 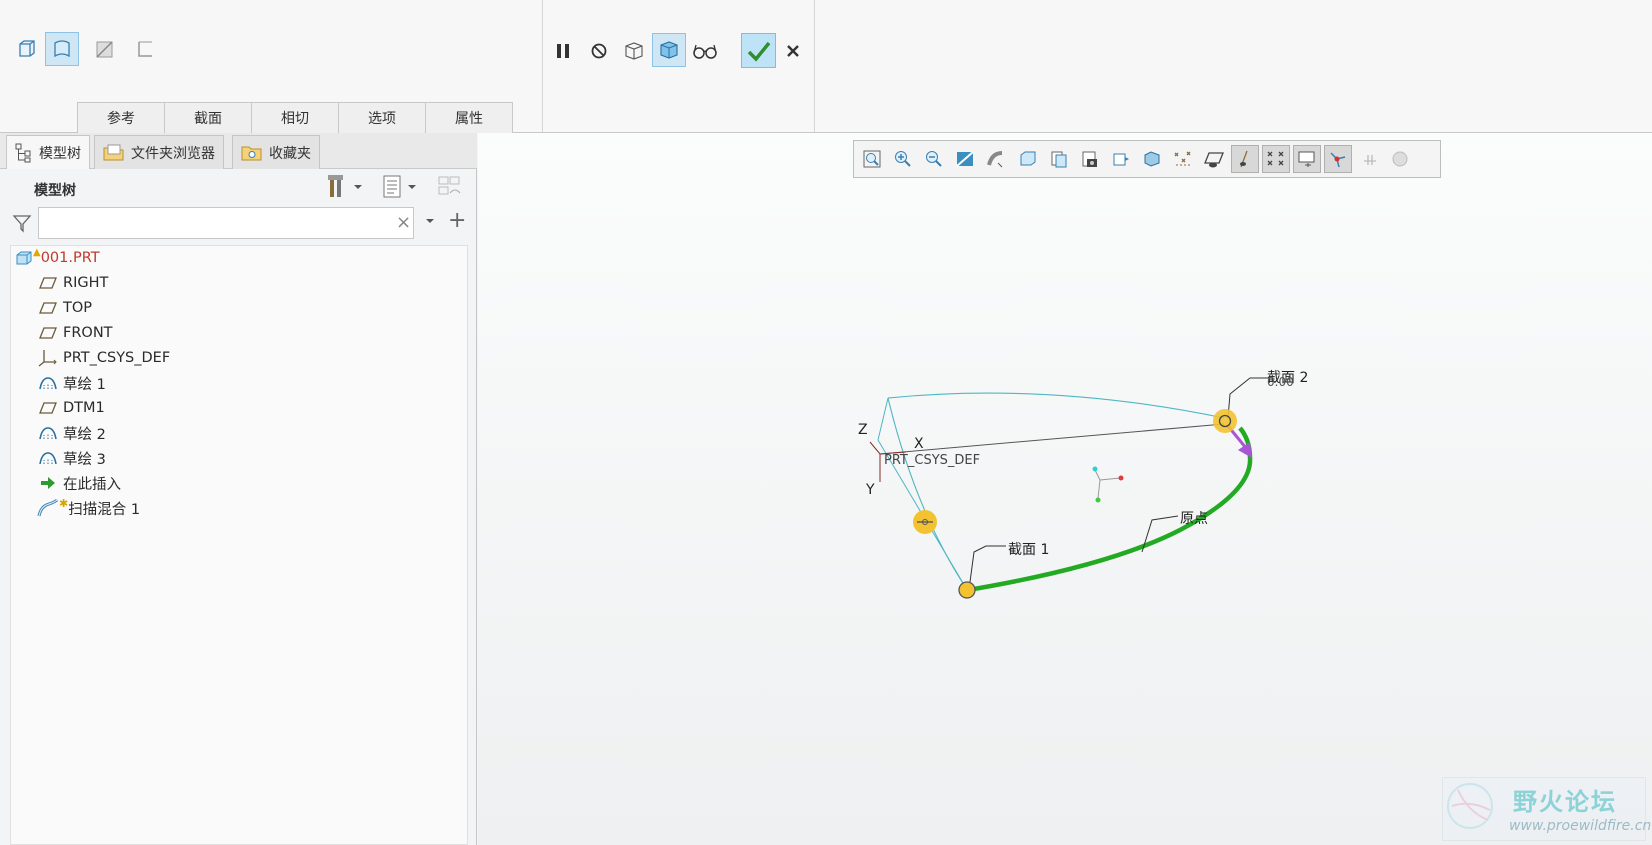 I want to click on geometry-preview-icon, so click(x=669, y=50).